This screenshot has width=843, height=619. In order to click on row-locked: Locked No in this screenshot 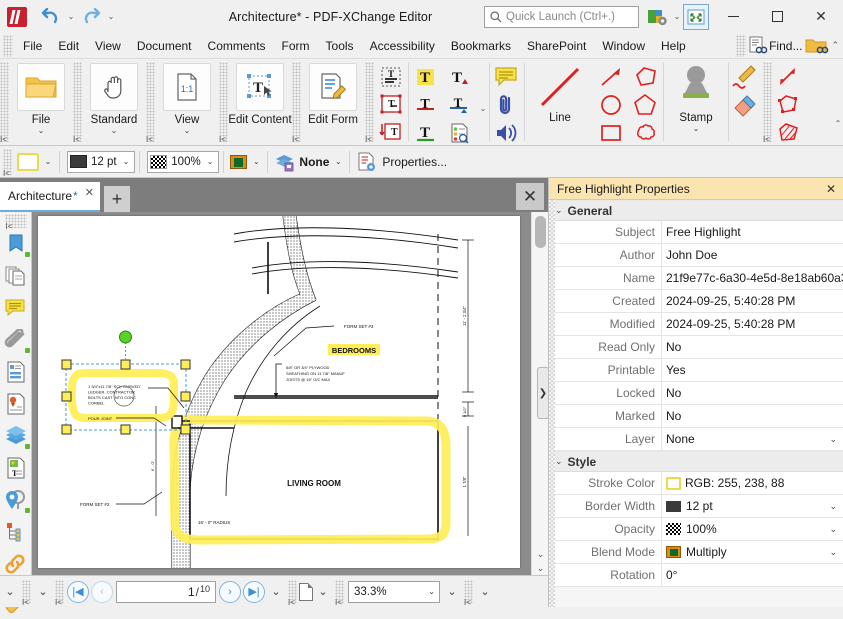, I will do `click(696, 393)`.